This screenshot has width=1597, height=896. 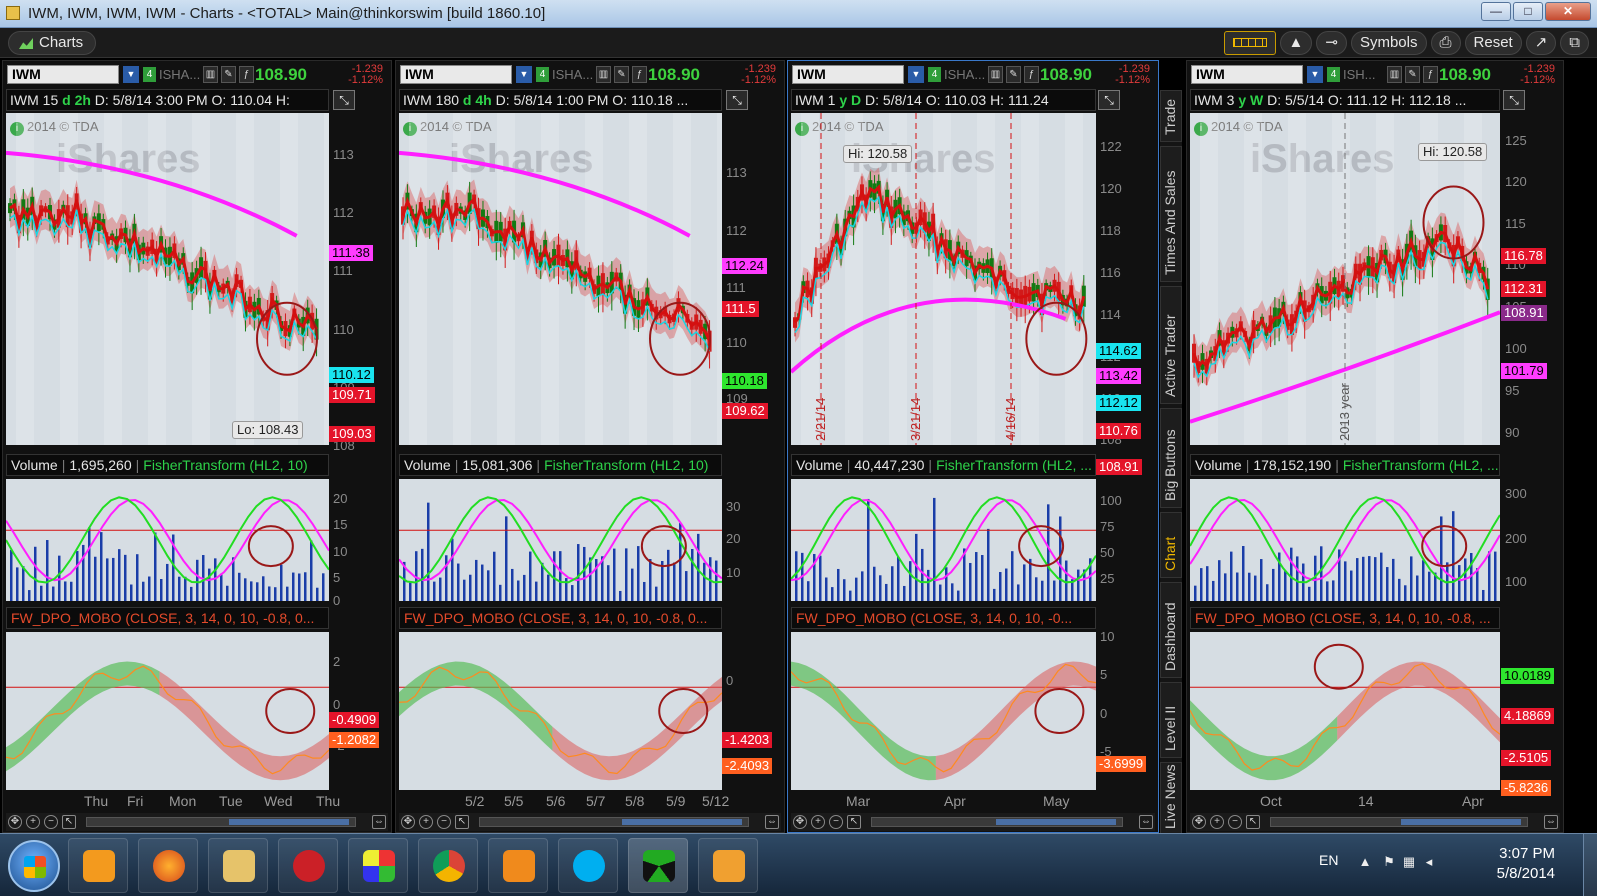 What do you see at coordinates (1568, 11) in the screenshot?
I see `close-button: ✕` at bounding box center [1568, 11].